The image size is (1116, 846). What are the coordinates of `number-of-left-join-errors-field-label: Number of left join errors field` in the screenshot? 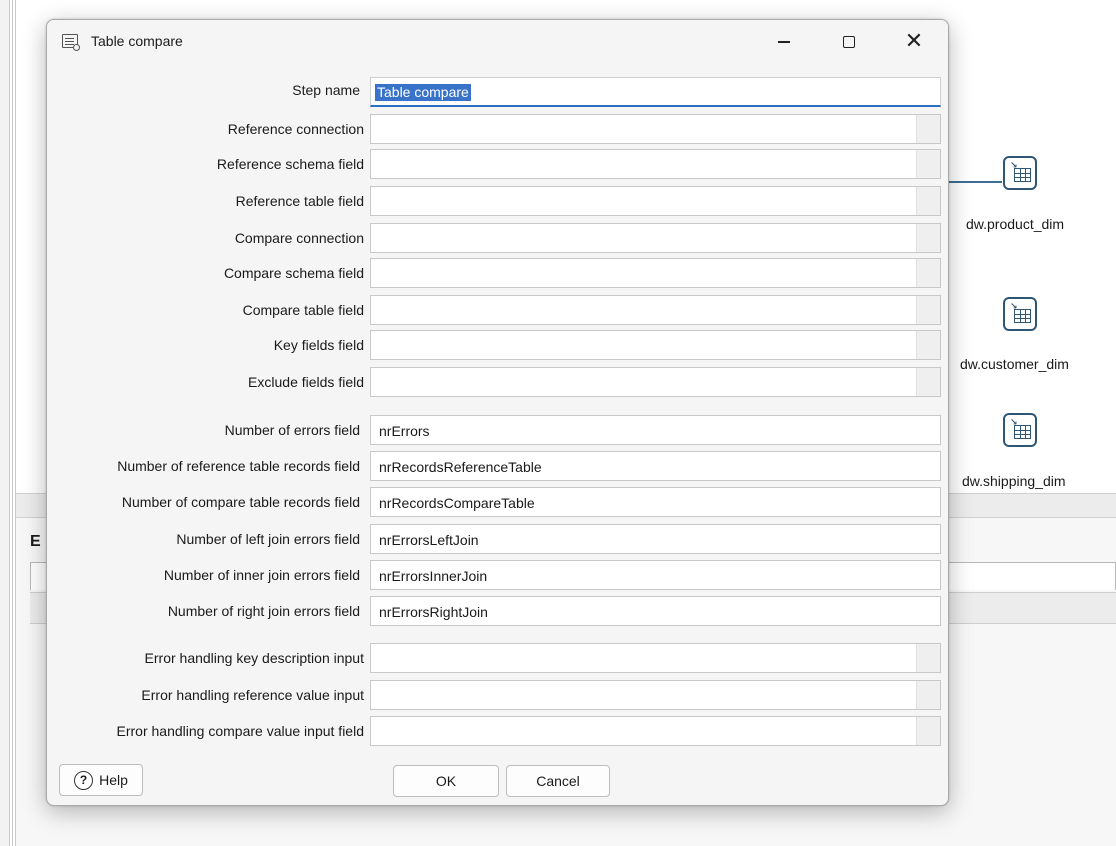 It's located at (268, 539).